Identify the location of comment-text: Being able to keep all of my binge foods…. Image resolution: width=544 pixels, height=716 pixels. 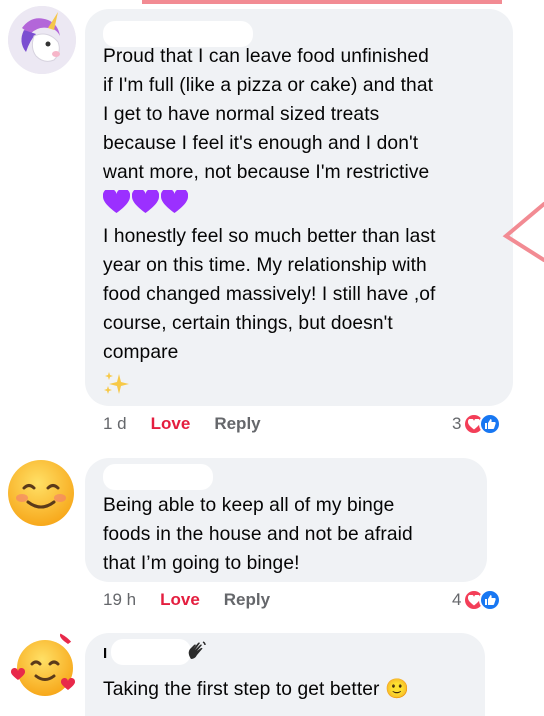
(258, 534).